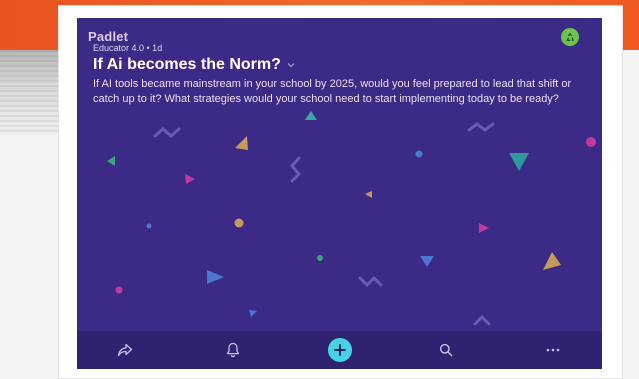 The height and width of the screenshot is (379, 639). What do you see at coordinates (291, 65) in the screenshot?
I see `chevron-down-icon` at bounding box center [291, 65].